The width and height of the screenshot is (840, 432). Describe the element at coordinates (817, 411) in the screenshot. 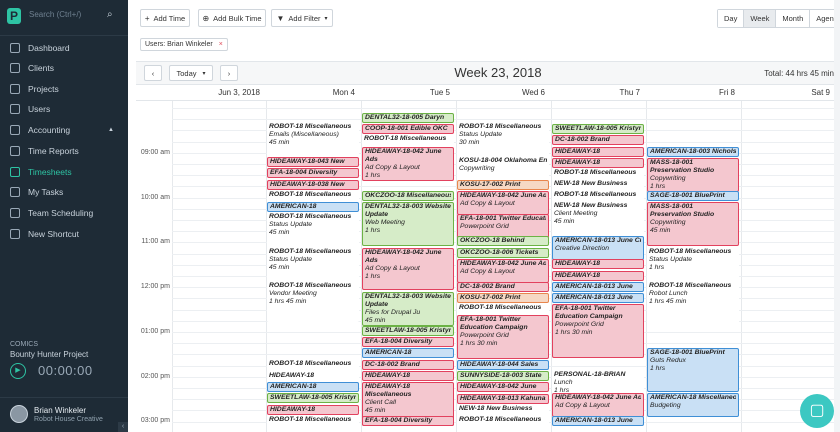

I see `chat-icon: ▢` at that location.